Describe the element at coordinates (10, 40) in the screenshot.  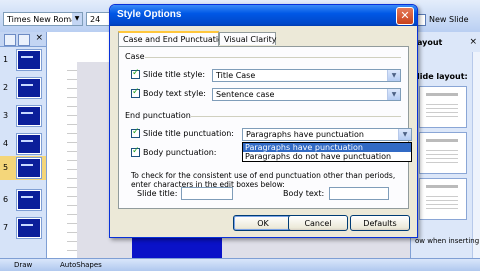
I see `outline-tab-icon` at that location.